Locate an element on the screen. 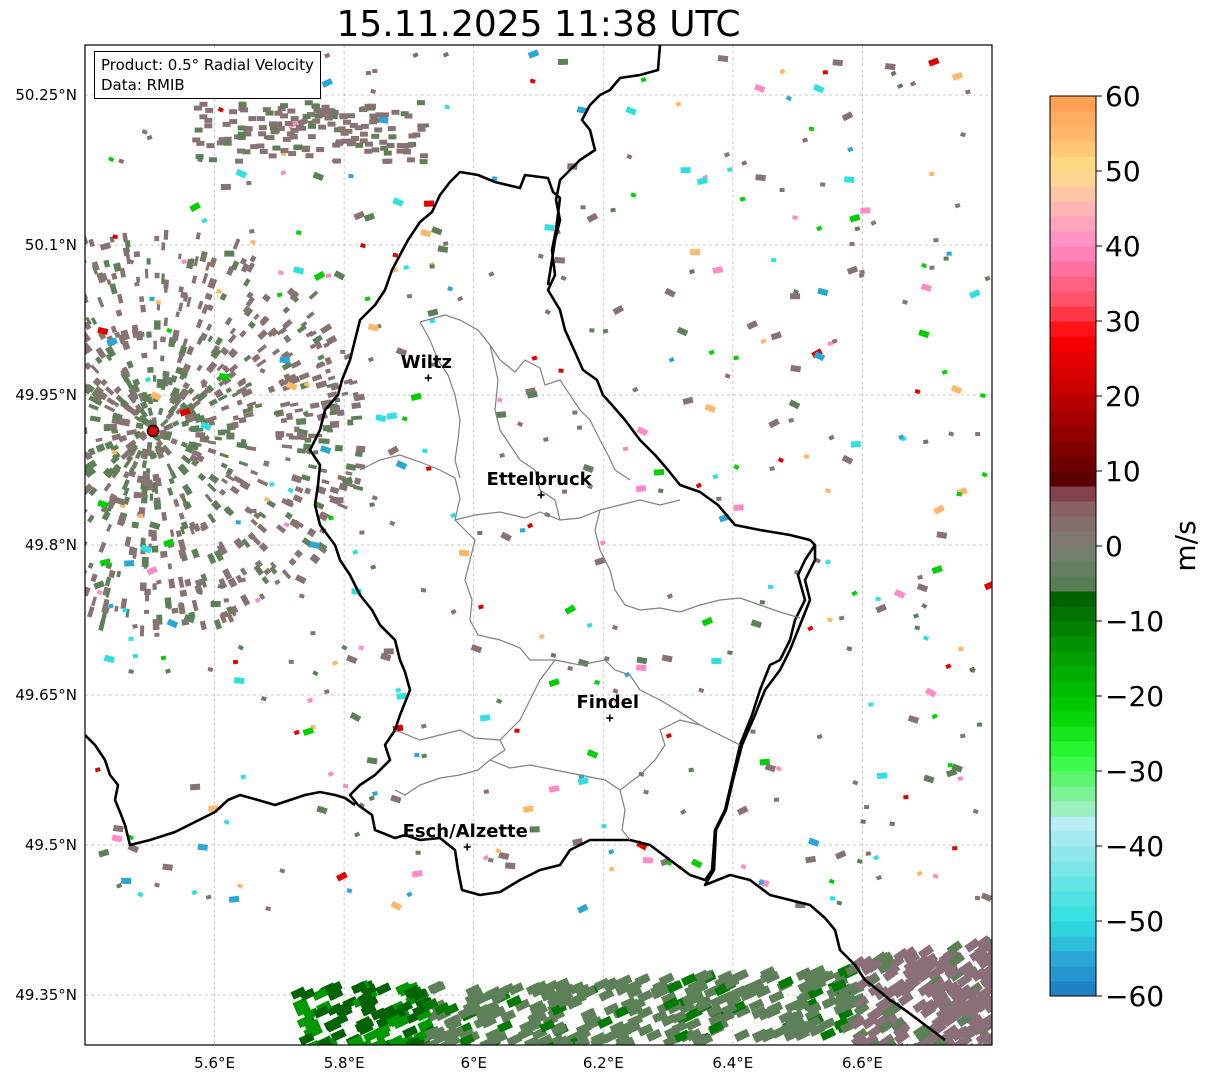 The height and width of the screenshot is (1081, 1207). lon-tick-label: 5.8°E is located at coordinates (344, 1063).